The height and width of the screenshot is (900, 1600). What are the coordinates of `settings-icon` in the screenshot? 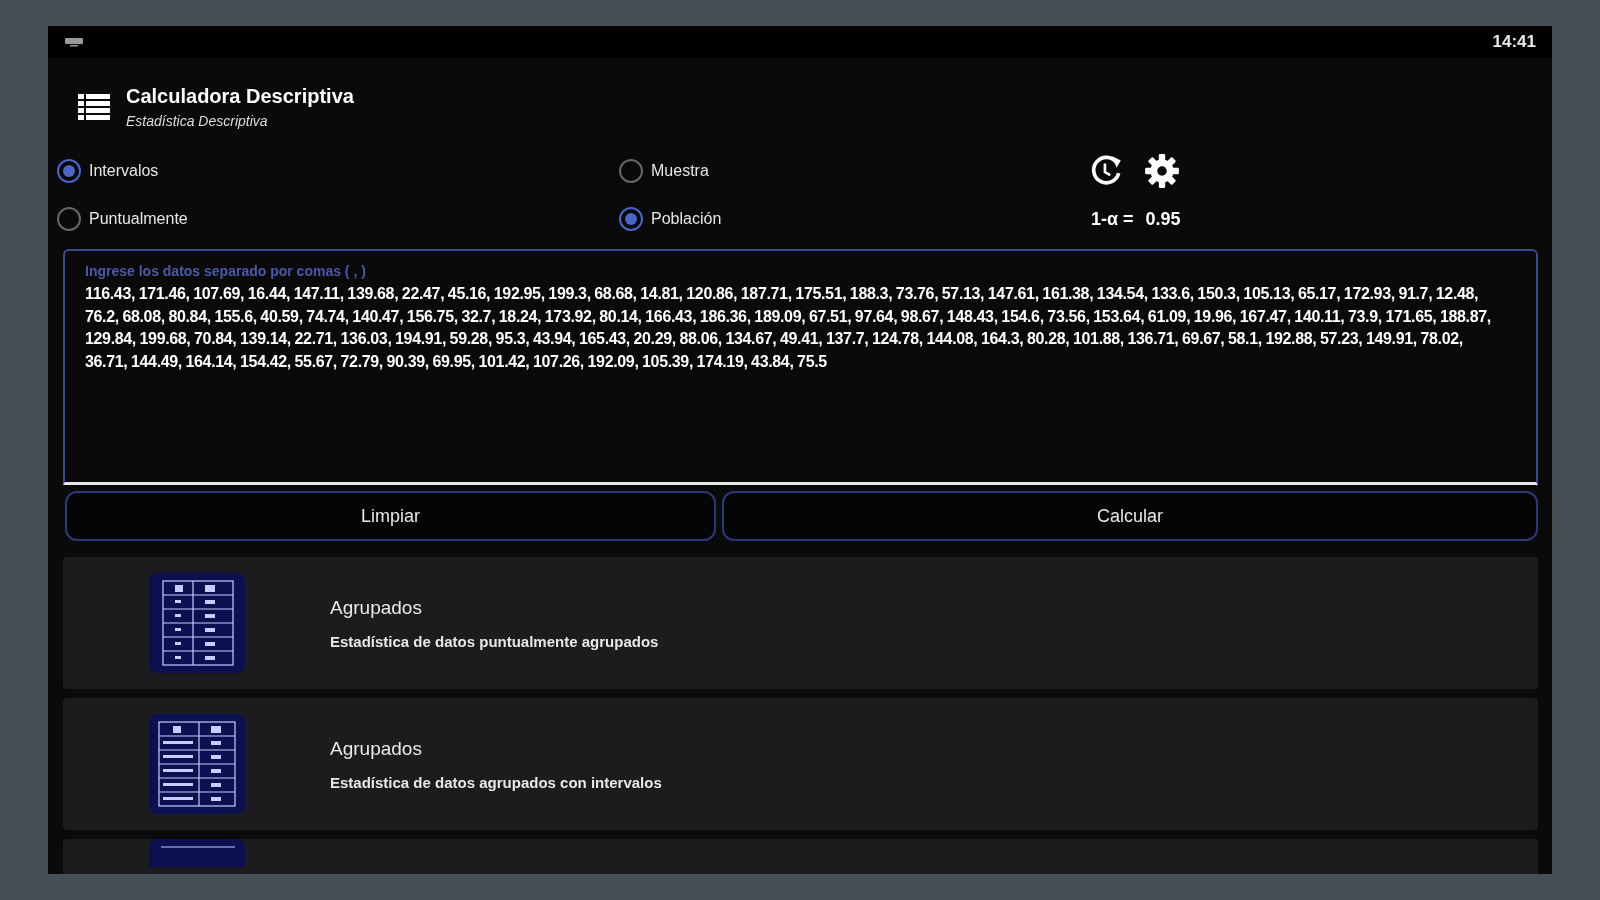 It's located at (1162, 171).